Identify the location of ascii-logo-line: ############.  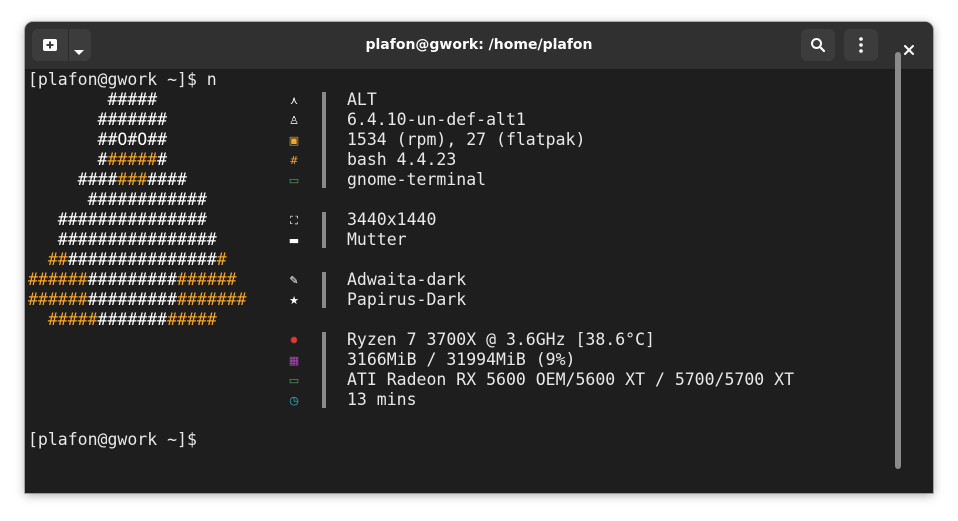
(117, 200).